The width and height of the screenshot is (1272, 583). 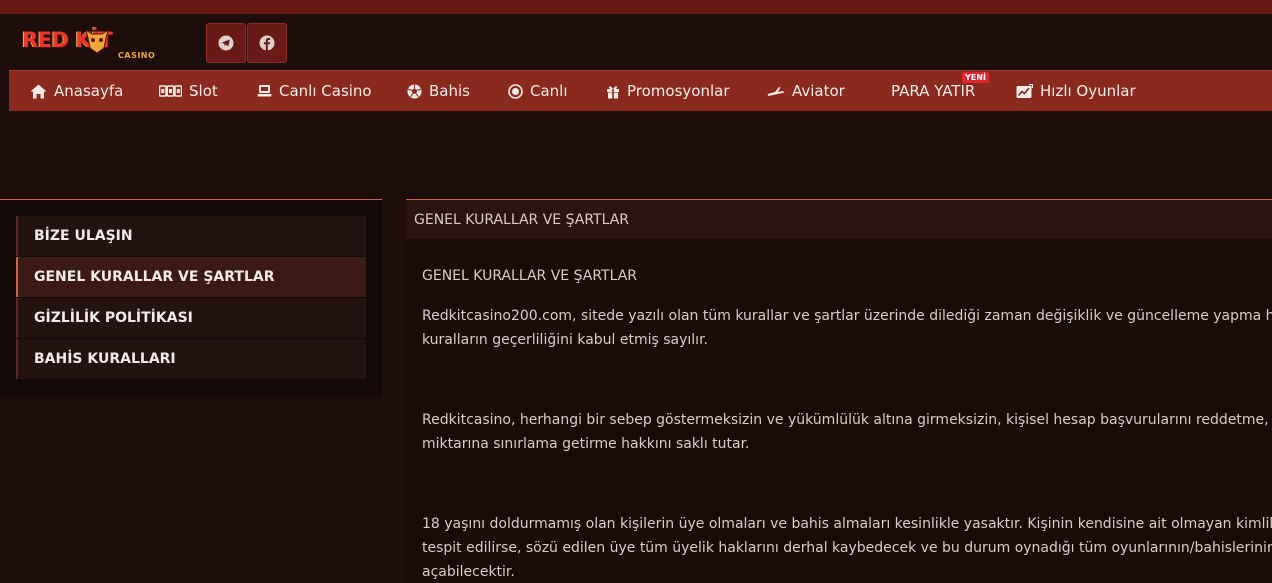 What do you see at coordinates (191, 236) in the screenshot?
I see `sidebar-item-bize-ulasin: BİZE ULAŞIN` at bounding box center [191, 236].